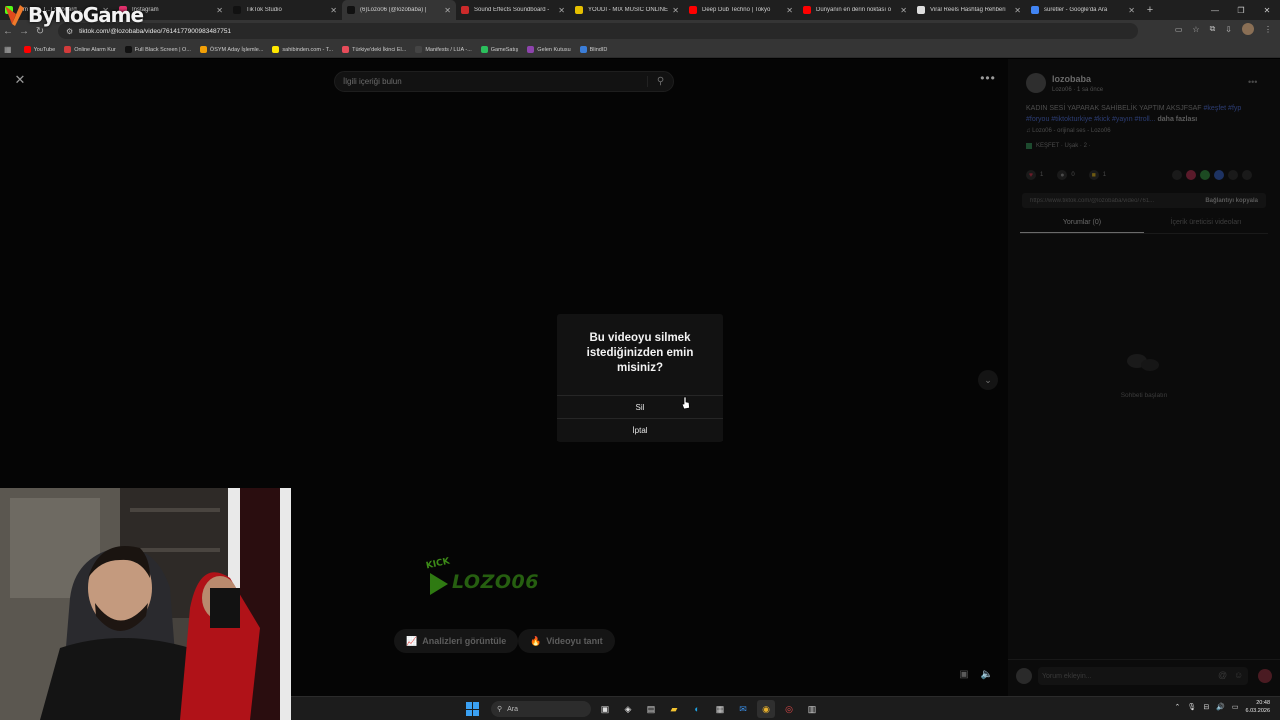 The width and height of the screenshot is (1280, 720). What do you see at coordinates (660, 81) in the screenshot?
I see `search-icon: ⚲` at bounding box center [660, 81].